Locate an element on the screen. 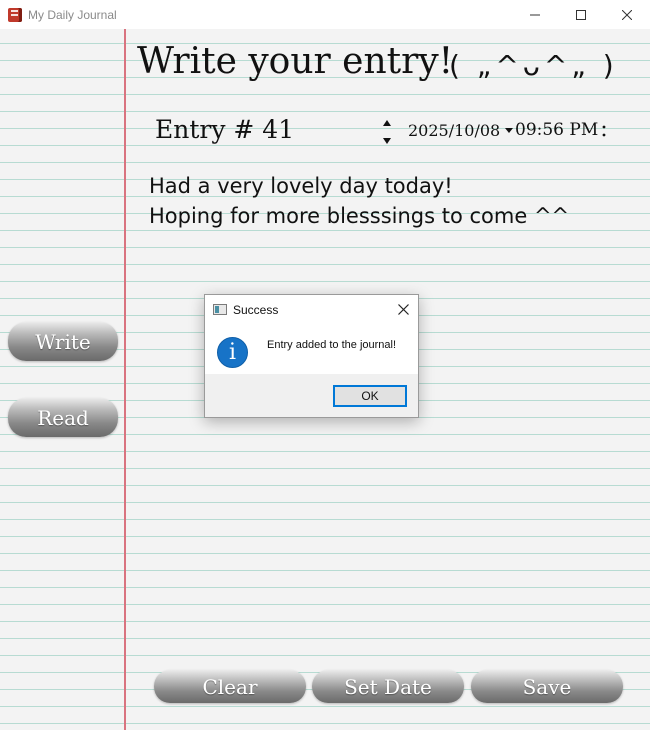 The width and height of the screenshot is (650, 730). minimize-icon is located at coordinates (535, 14).